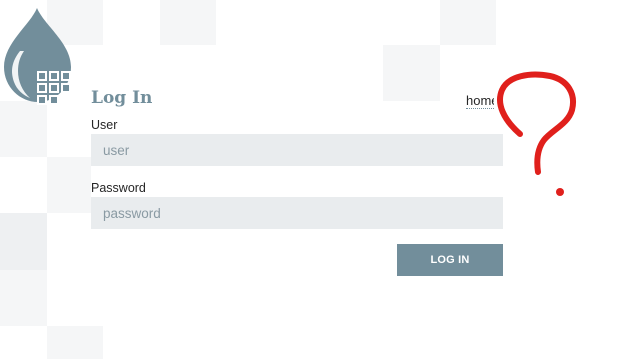 This screenshot has height=359, width=620. What do you see at coordinates (536, 133) in the screenshot?
I see `question-mark-annotation-icon` at bounding box center [536, 133].